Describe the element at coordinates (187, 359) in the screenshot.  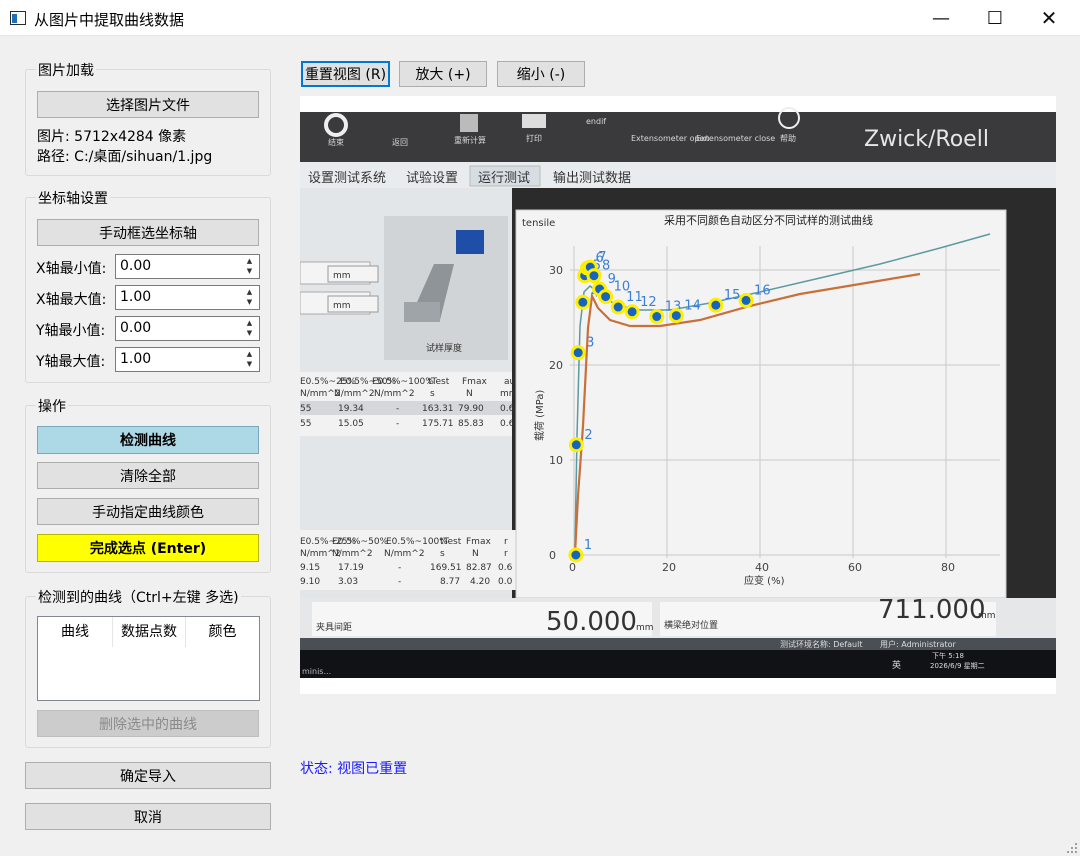
I see `y-max-spinbox: 1.00 ▲ ▼` at that location.